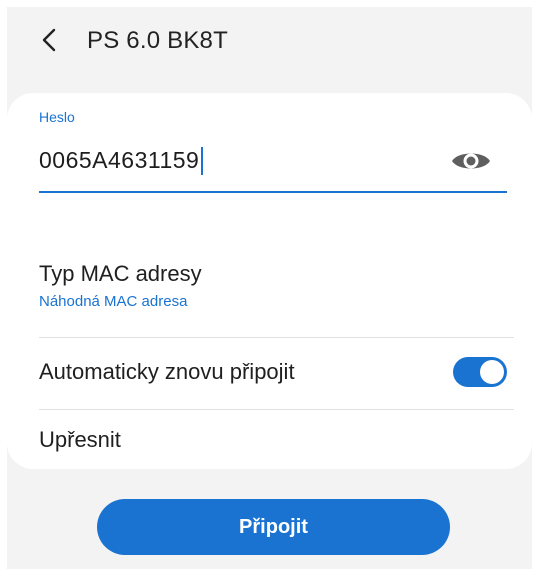  I want to click on auto-reconnect-label: Automaticky znovu připojit, so click(167, 371).